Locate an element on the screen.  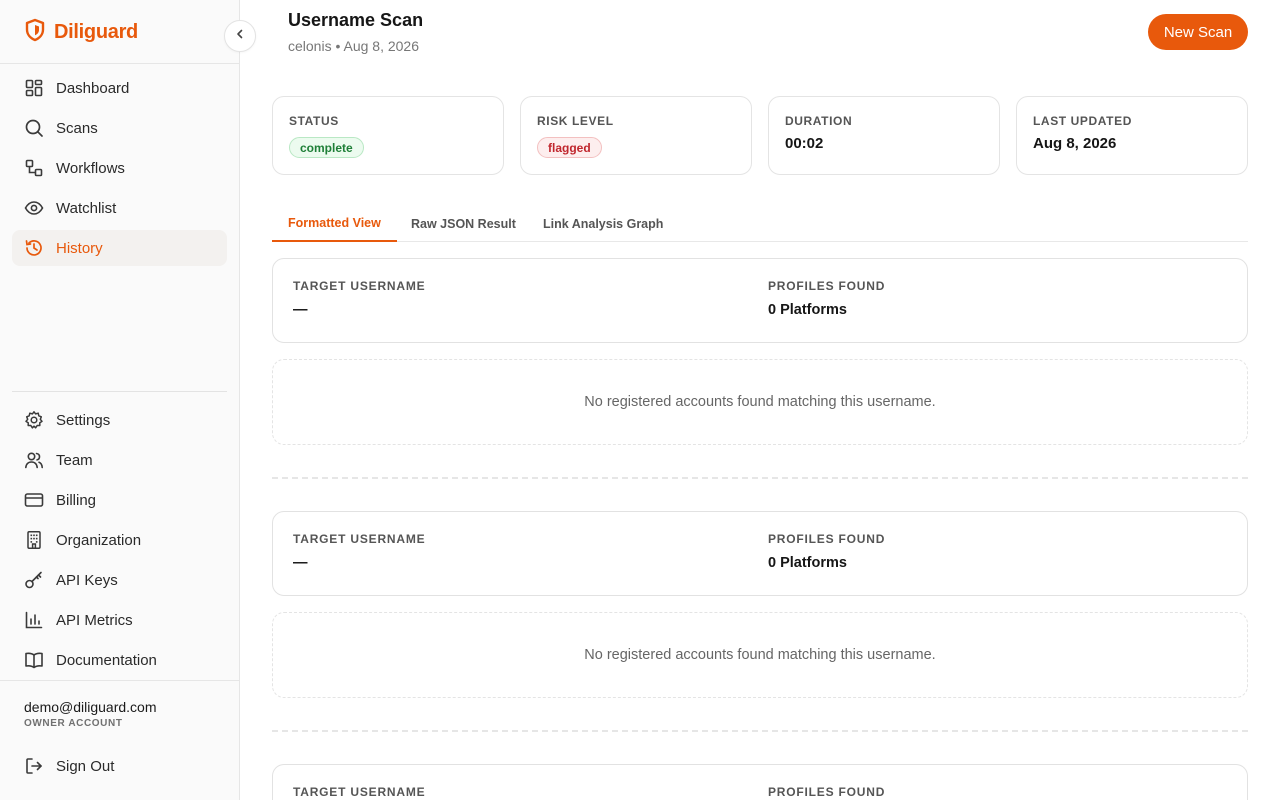
sign-out-label: Sign Out is located at coordinates (85, 766).